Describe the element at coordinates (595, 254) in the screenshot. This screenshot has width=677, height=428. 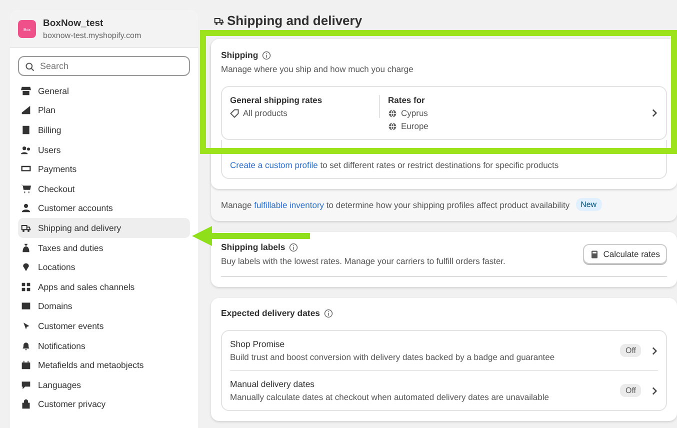
I see `calculator-icon` at that location.